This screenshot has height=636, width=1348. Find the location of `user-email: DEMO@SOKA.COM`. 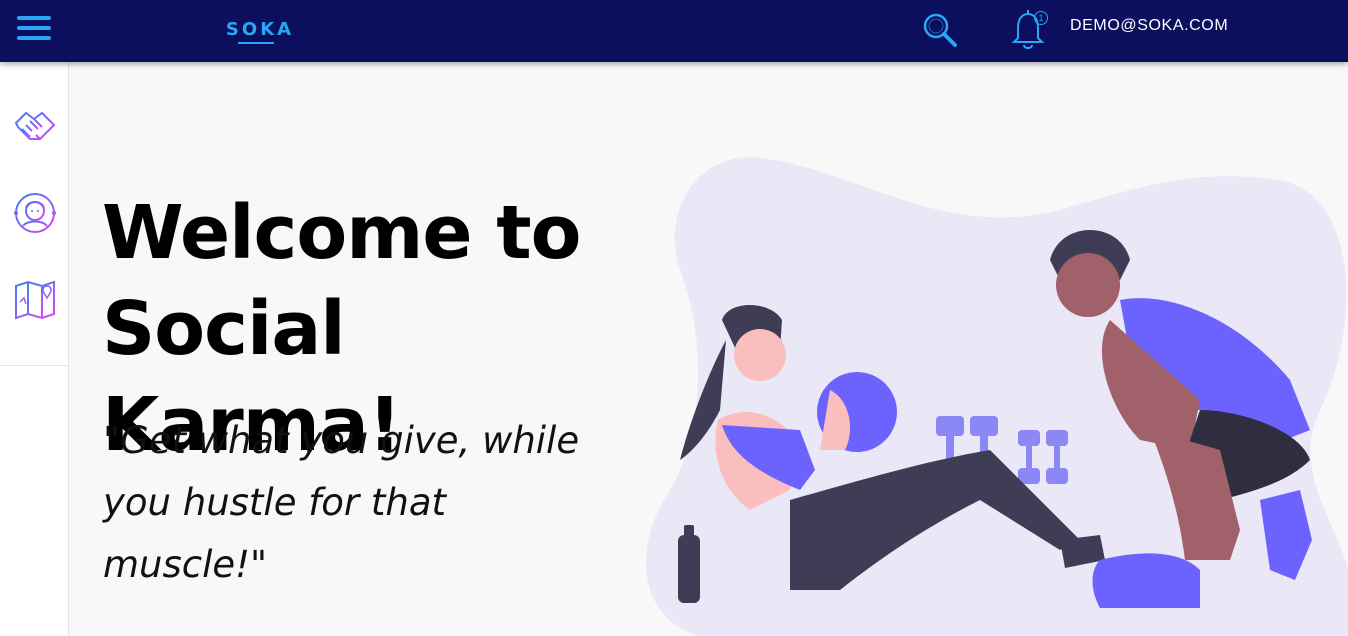

user-email: DEMO@SOKA.COM is located at coordinates (1149, 26).